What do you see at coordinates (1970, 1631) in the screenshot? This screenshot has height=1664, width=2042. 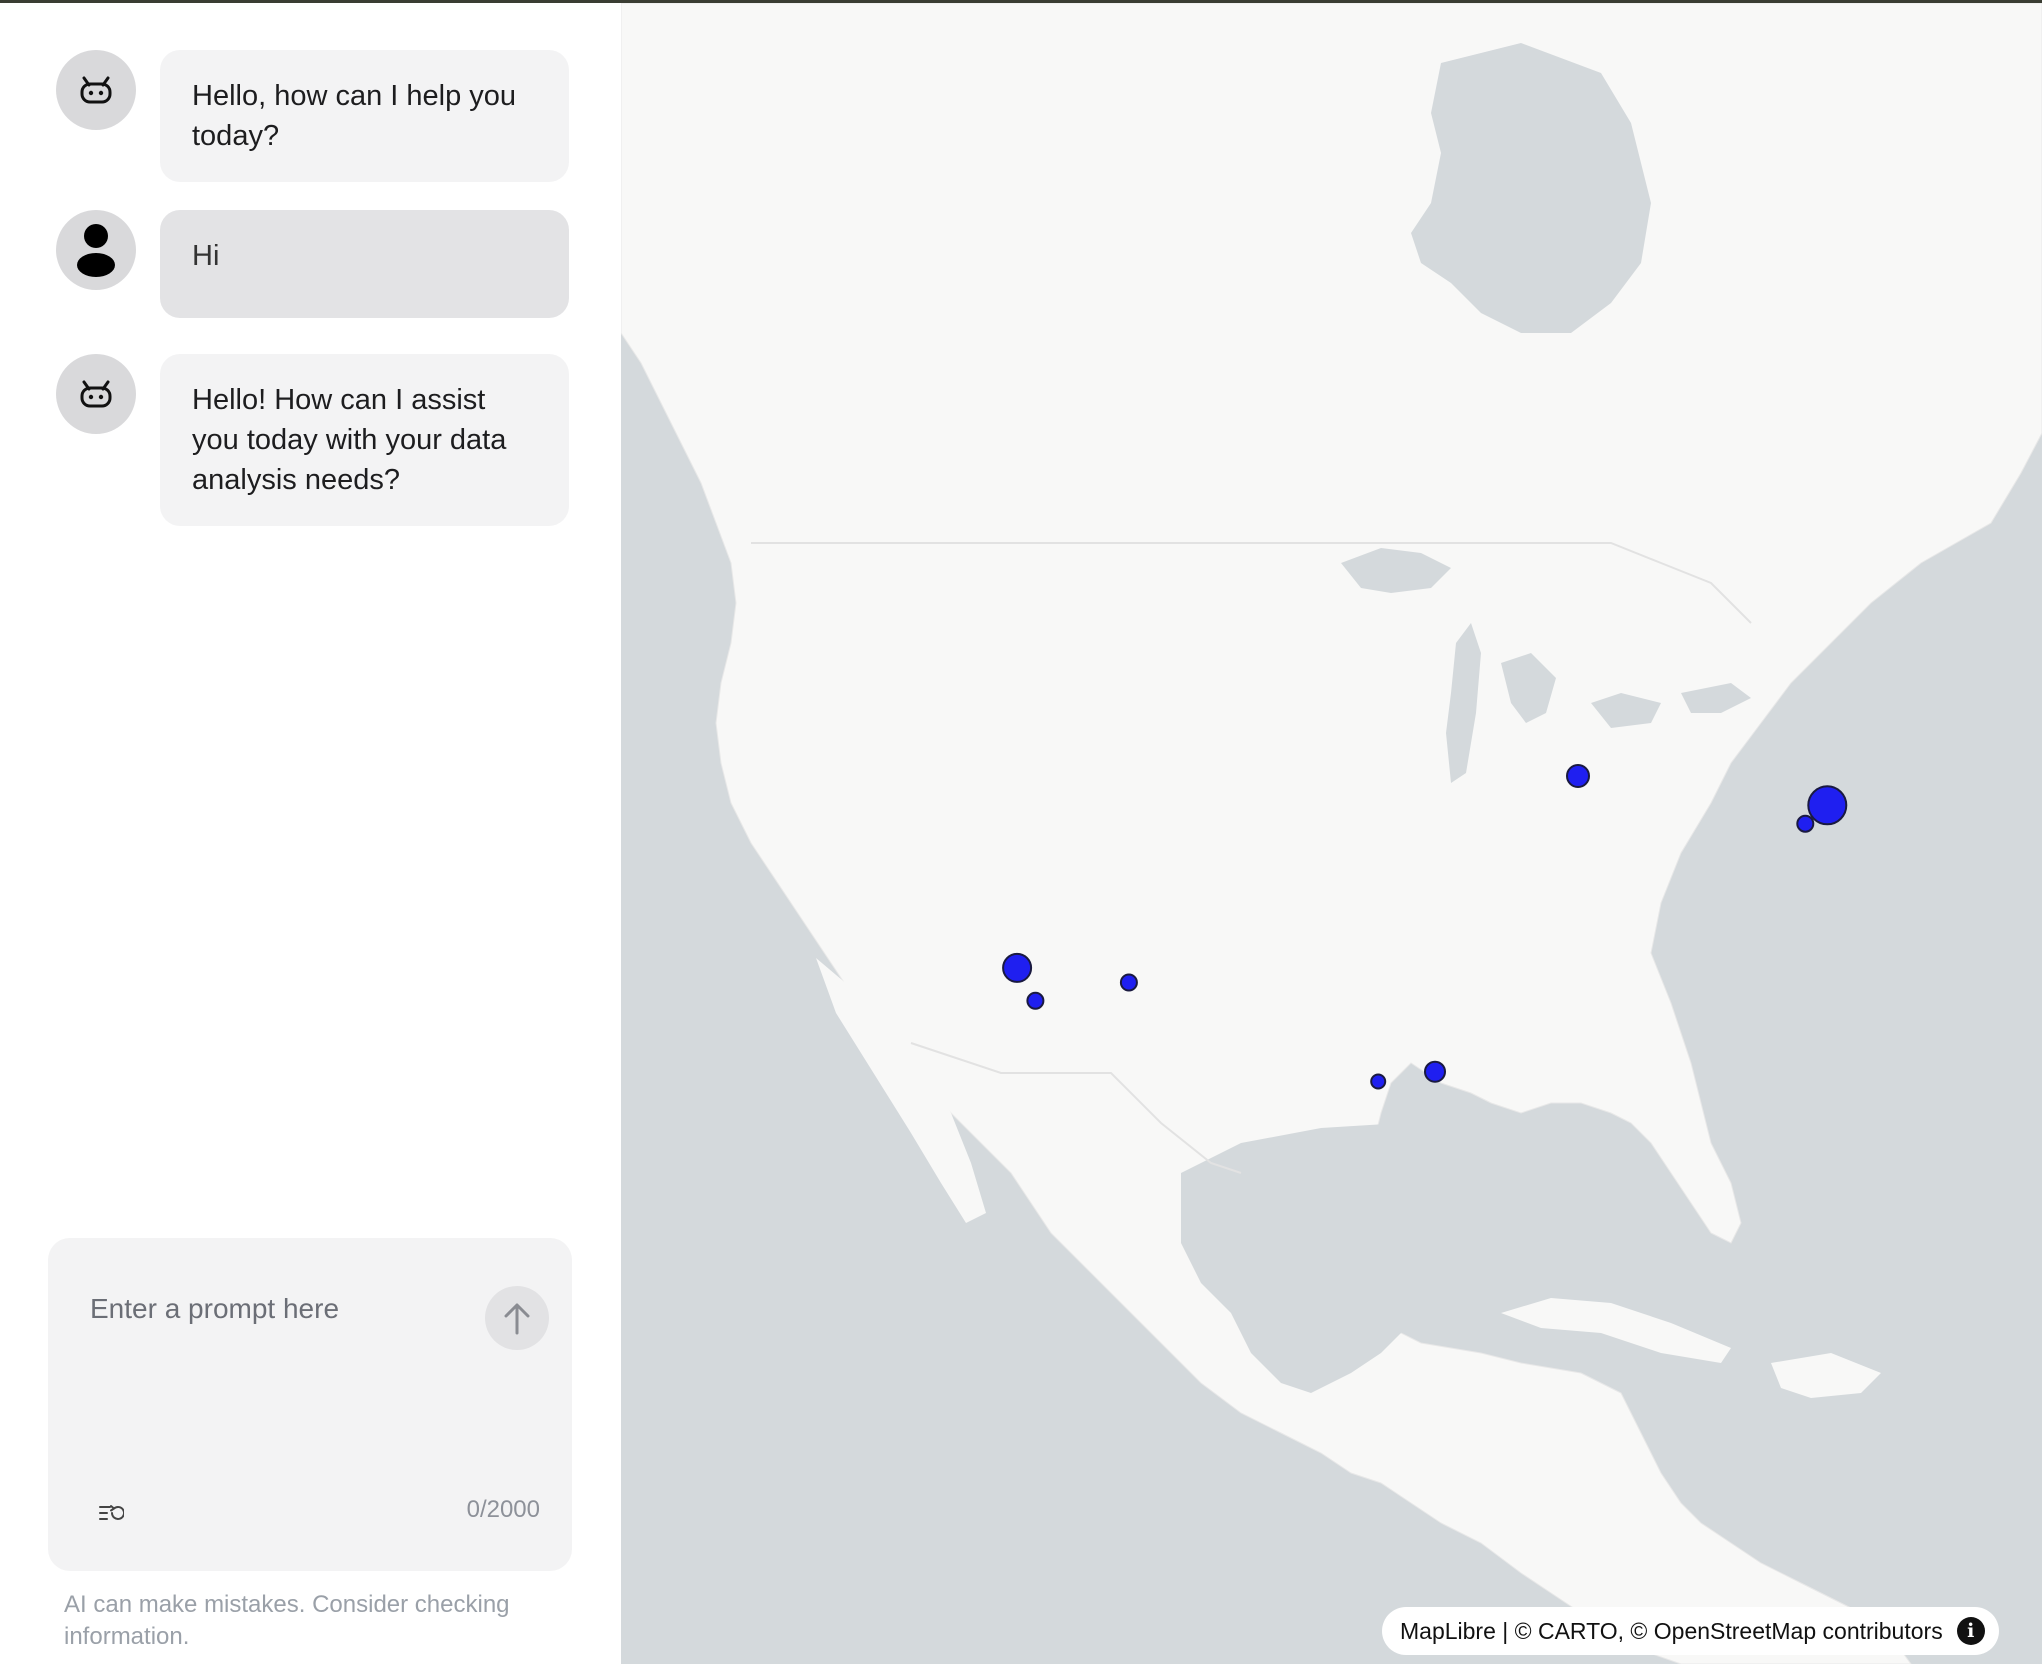 I see `info-icon: i` at bounding box center [1970, 1631].